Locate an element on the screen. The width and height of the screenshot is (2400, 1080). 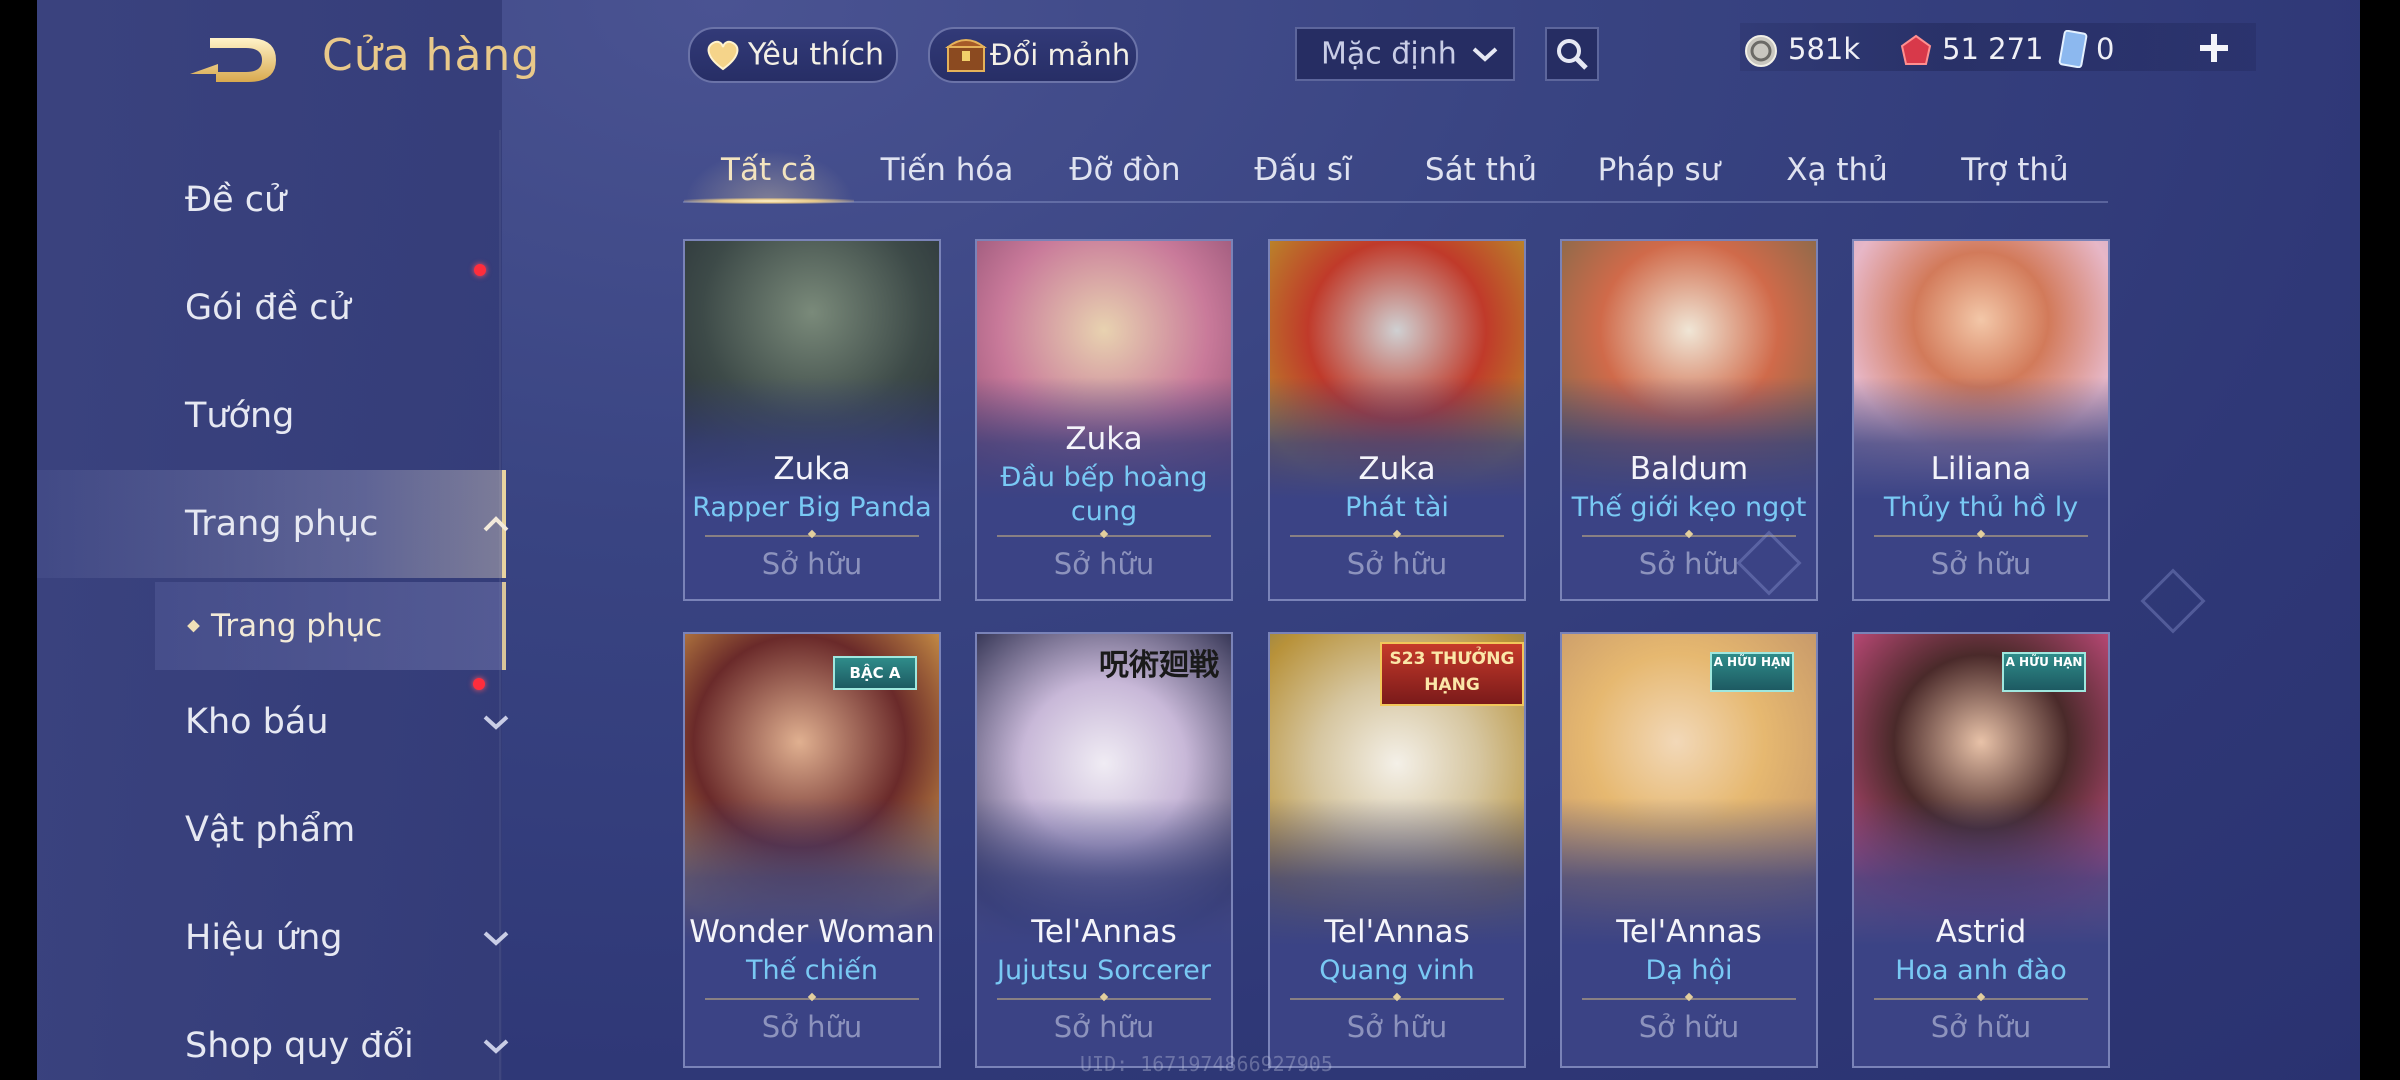
sidebar-item-items: Vật phẩm is located at coordinates (269, 830).